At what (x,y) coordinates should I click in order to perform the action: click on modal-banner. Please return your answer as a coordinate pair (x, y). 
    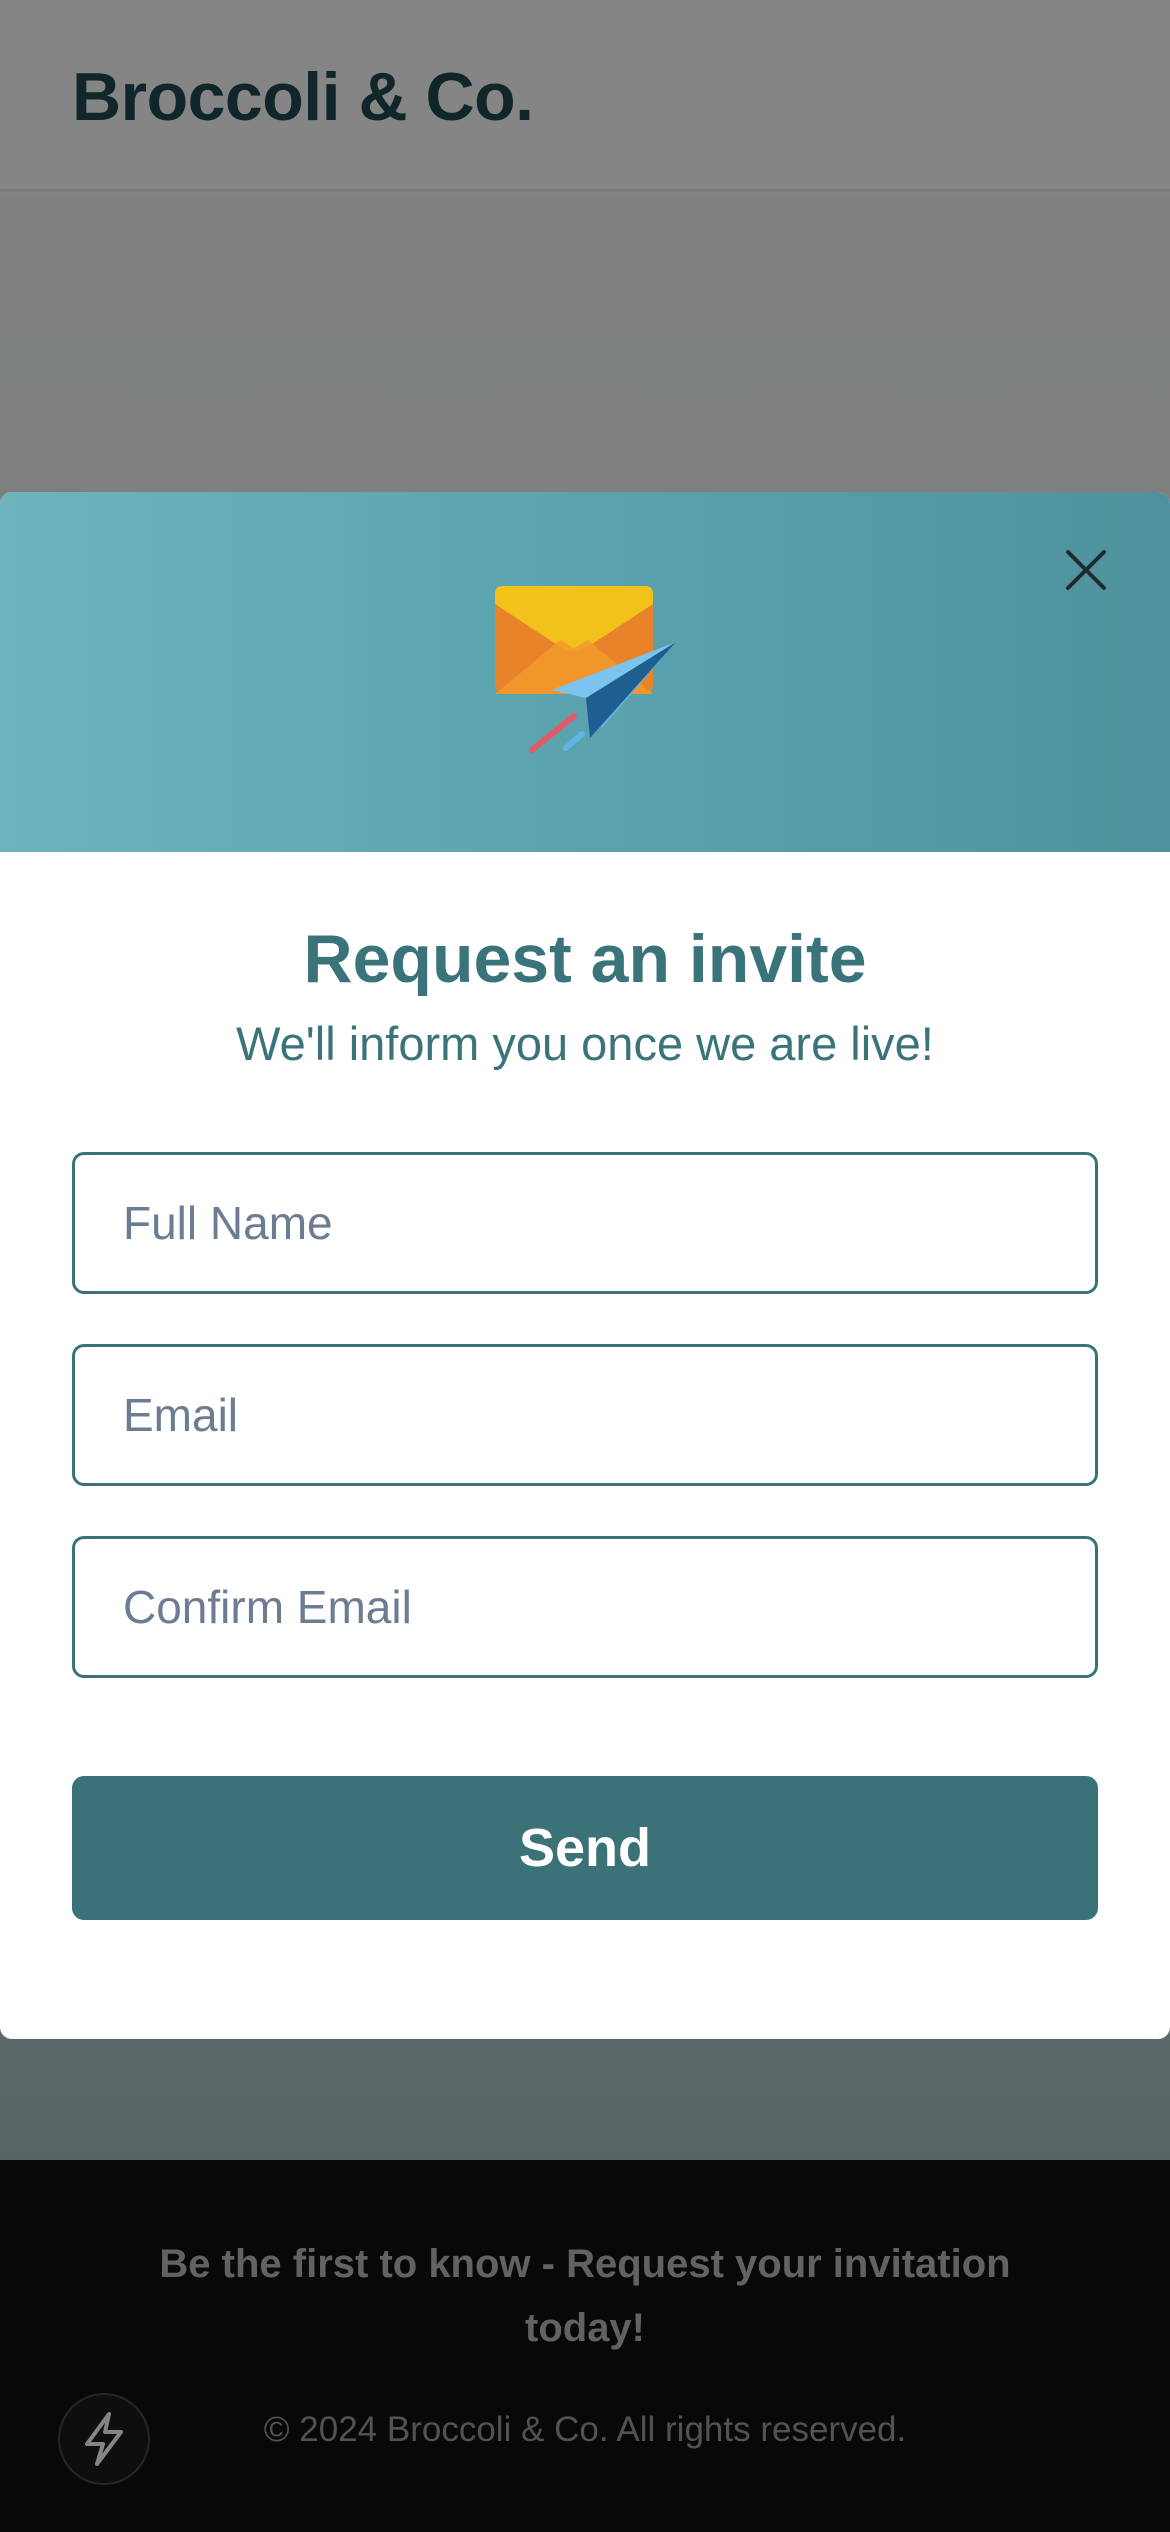
    Looking at the image, I should click on (585, 672).